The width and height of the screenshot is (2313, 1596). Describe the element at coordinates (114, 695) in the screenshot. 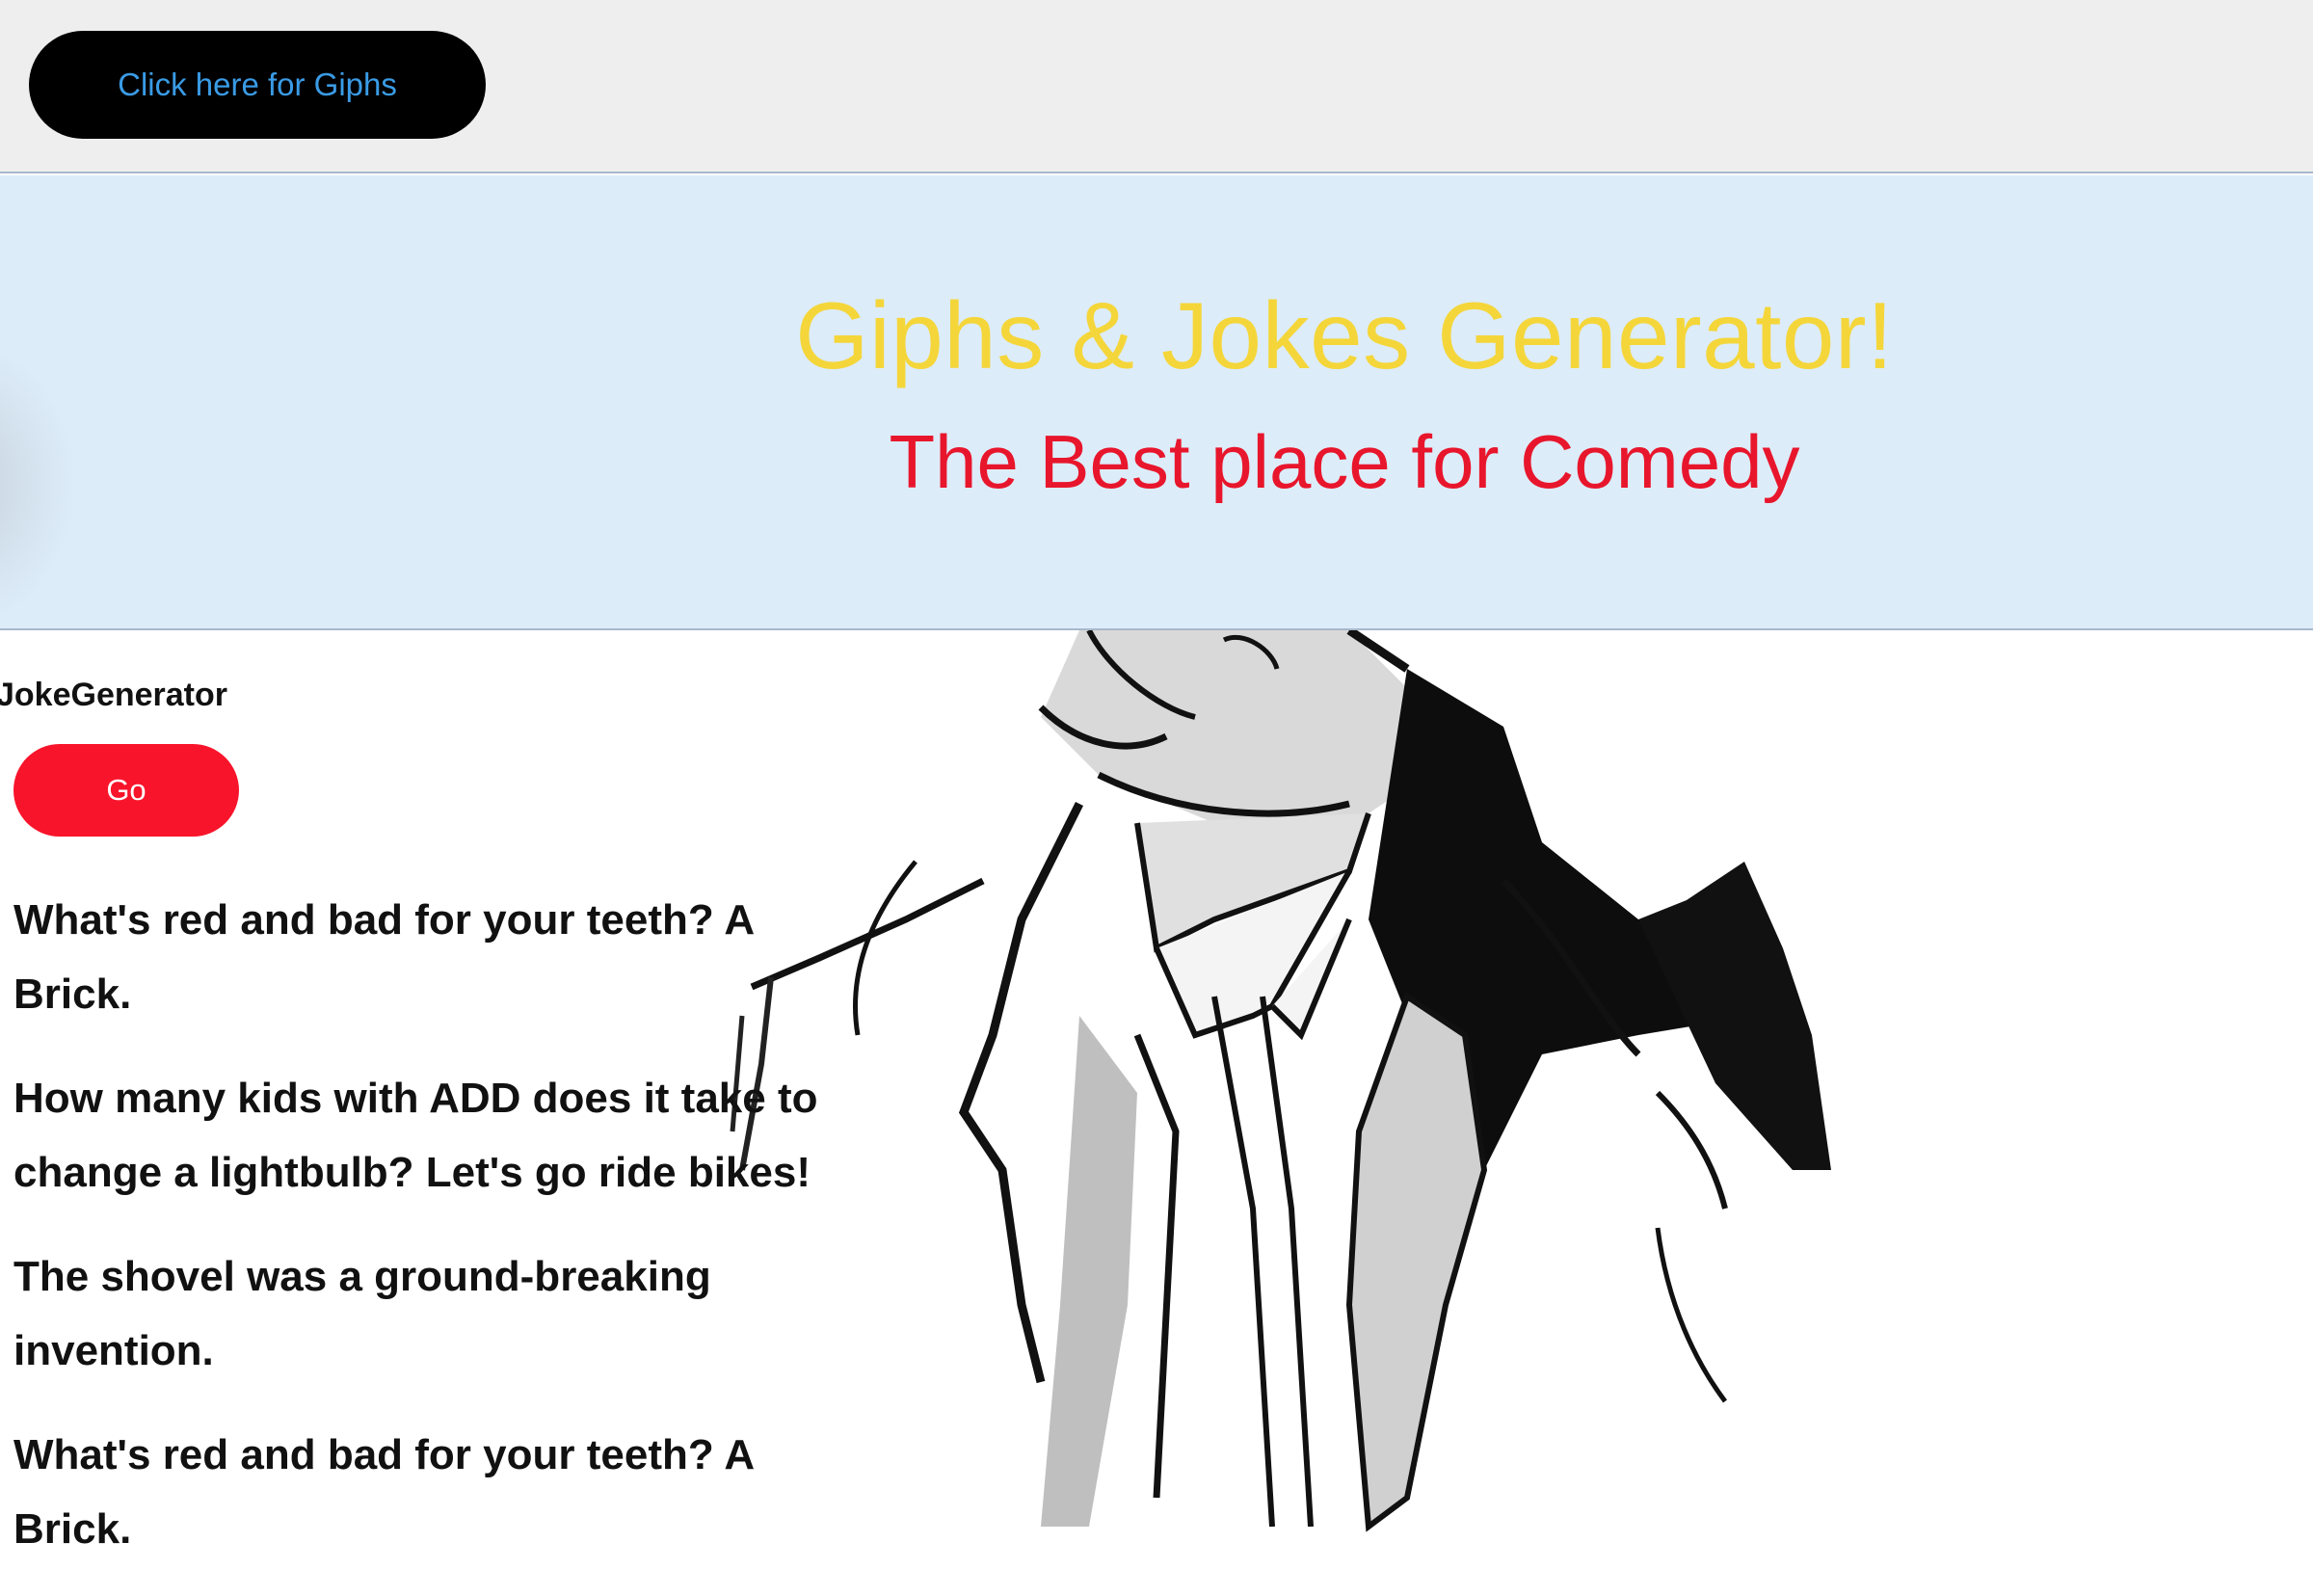

I see `joke-generator-label: JokeGenerator` at that location.